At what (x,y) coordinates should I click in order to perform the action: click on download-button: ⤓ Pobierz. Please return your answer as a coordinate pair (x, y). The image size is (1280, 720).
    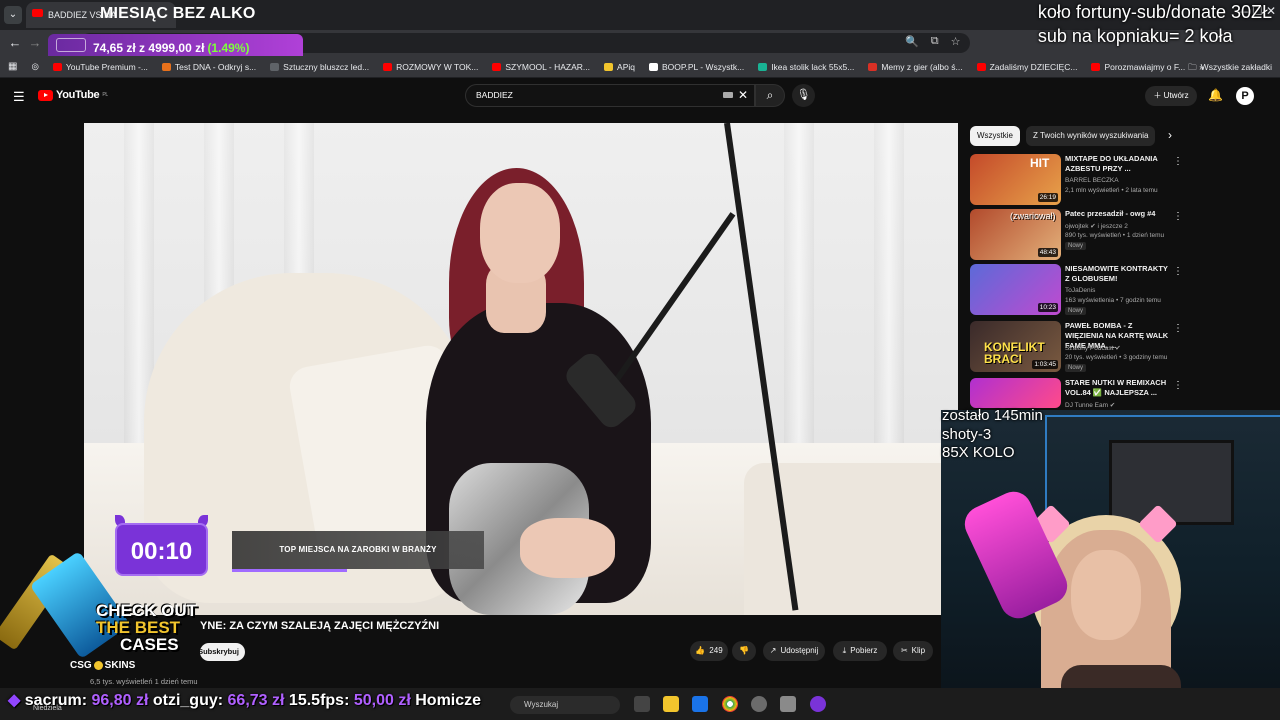
    Looking at the image, I should click on (860, 651).